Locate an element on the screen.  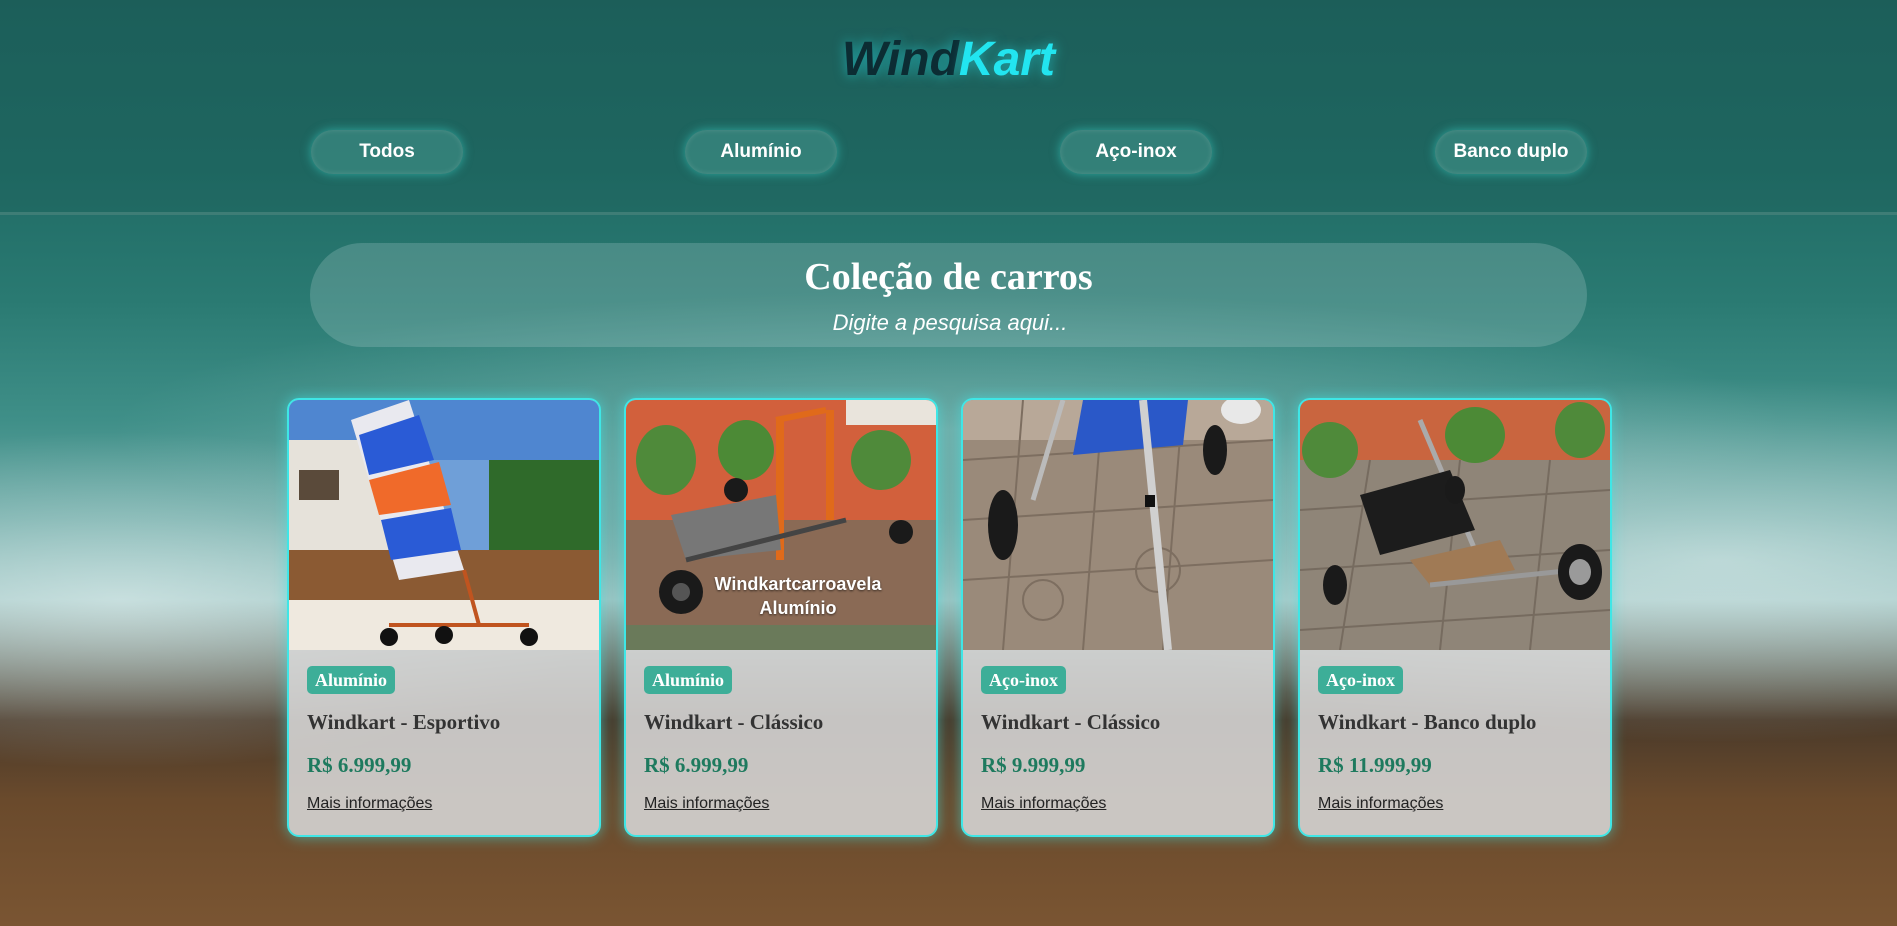
product-image-windkart-classico-aco-inox is located at coordinates (1118, 525).